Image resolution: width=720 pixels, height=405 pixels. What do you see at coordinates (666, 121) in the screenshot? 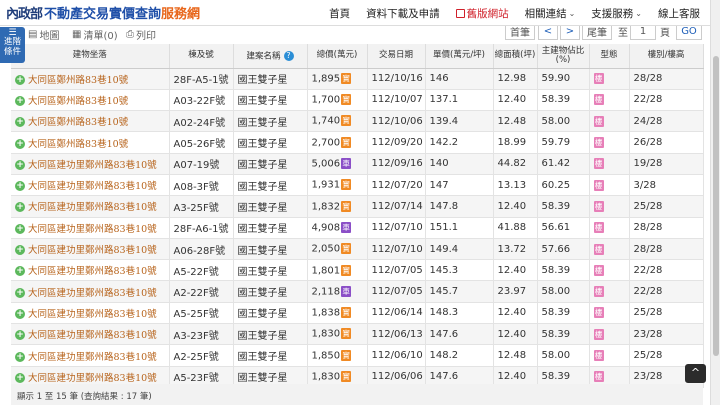
I see `cell-floor: 24/28` at bounding box center [666, 121].